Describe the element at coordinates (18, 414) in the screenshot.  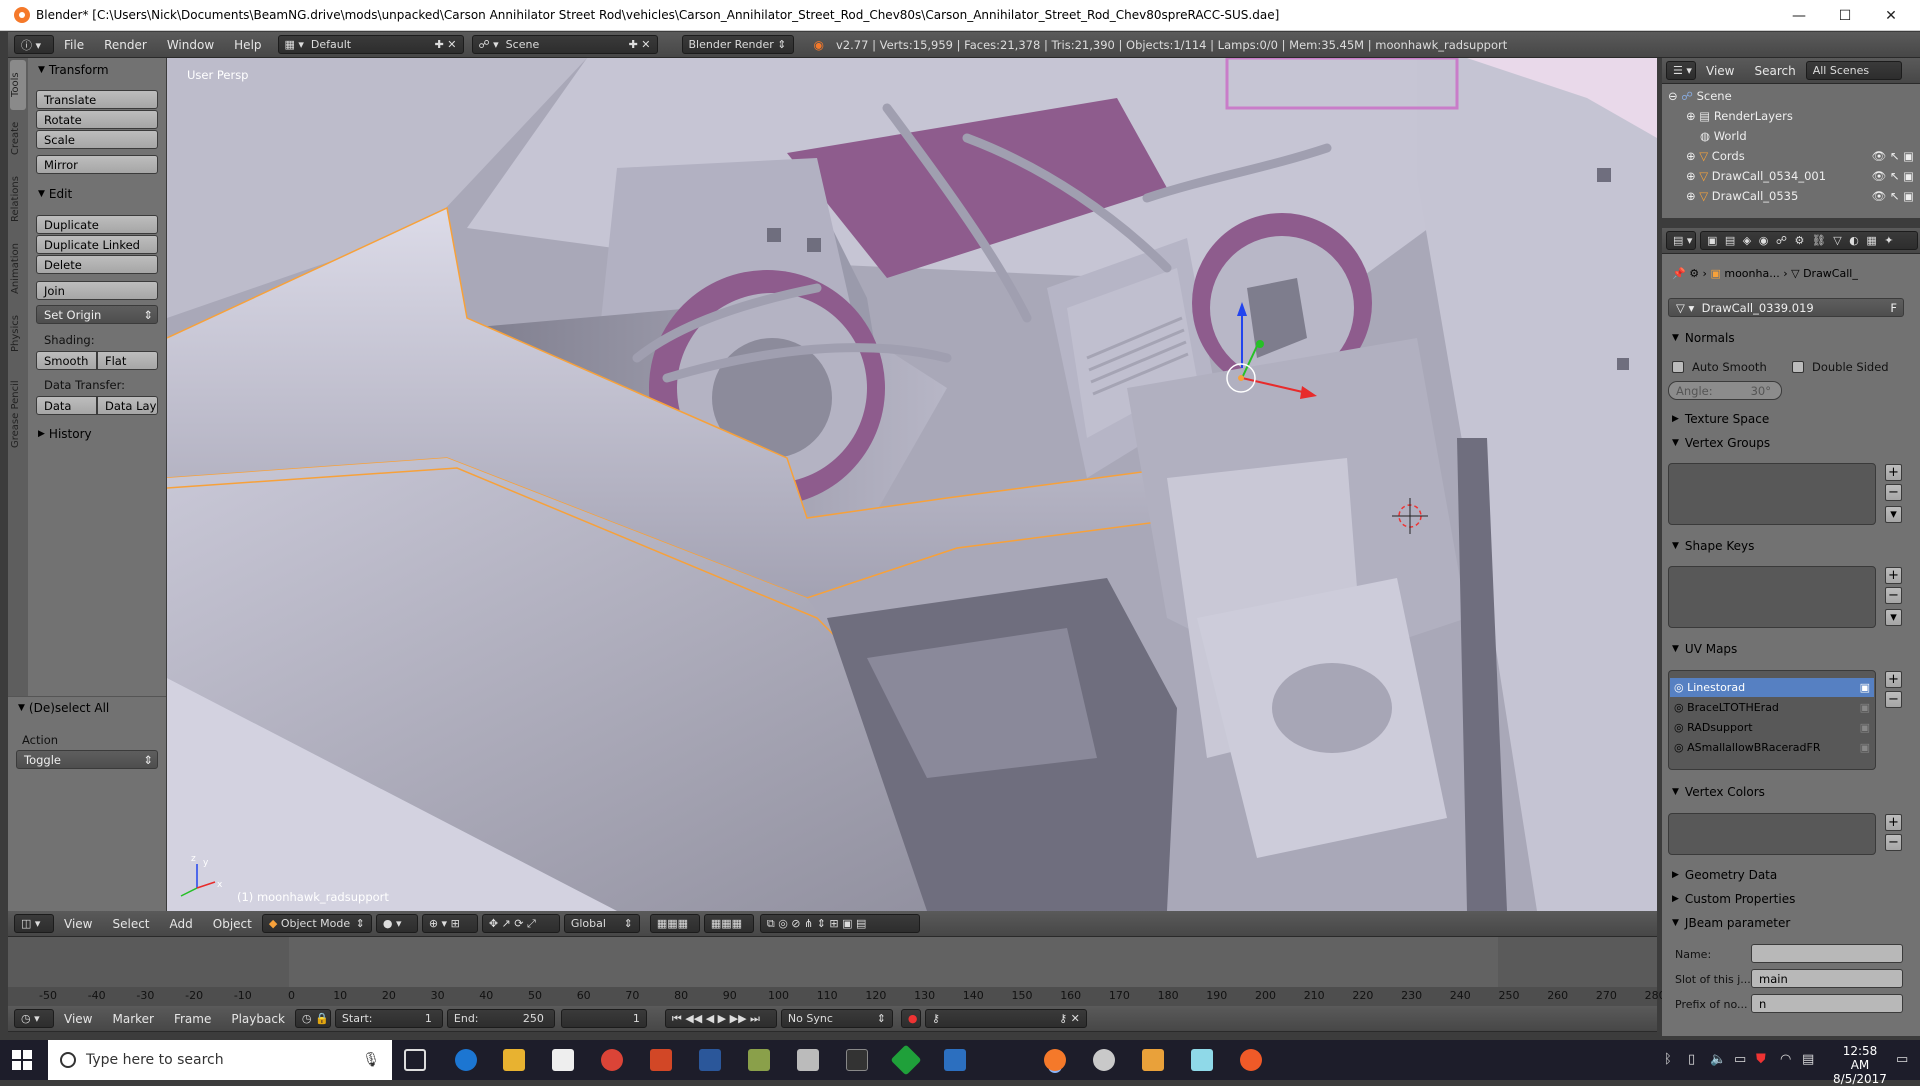
I see `tab-grease-pencil: Grease Pencil` at that location.